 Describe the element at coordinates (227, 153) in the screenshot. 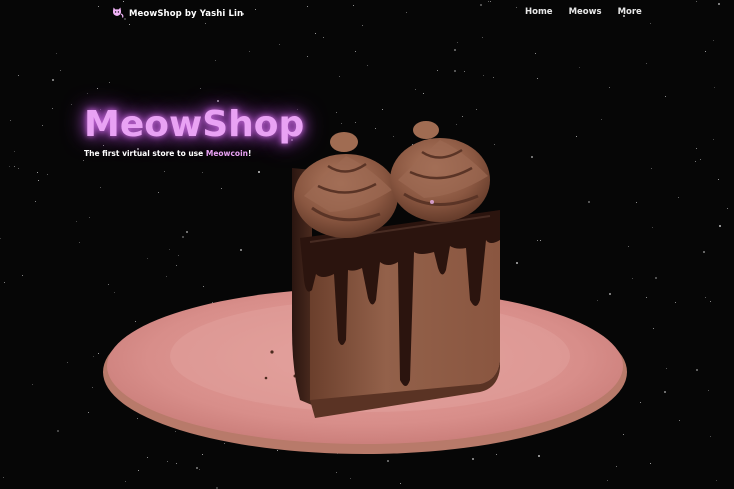

I see `meowcoin-link: Meowcoin` at that location.